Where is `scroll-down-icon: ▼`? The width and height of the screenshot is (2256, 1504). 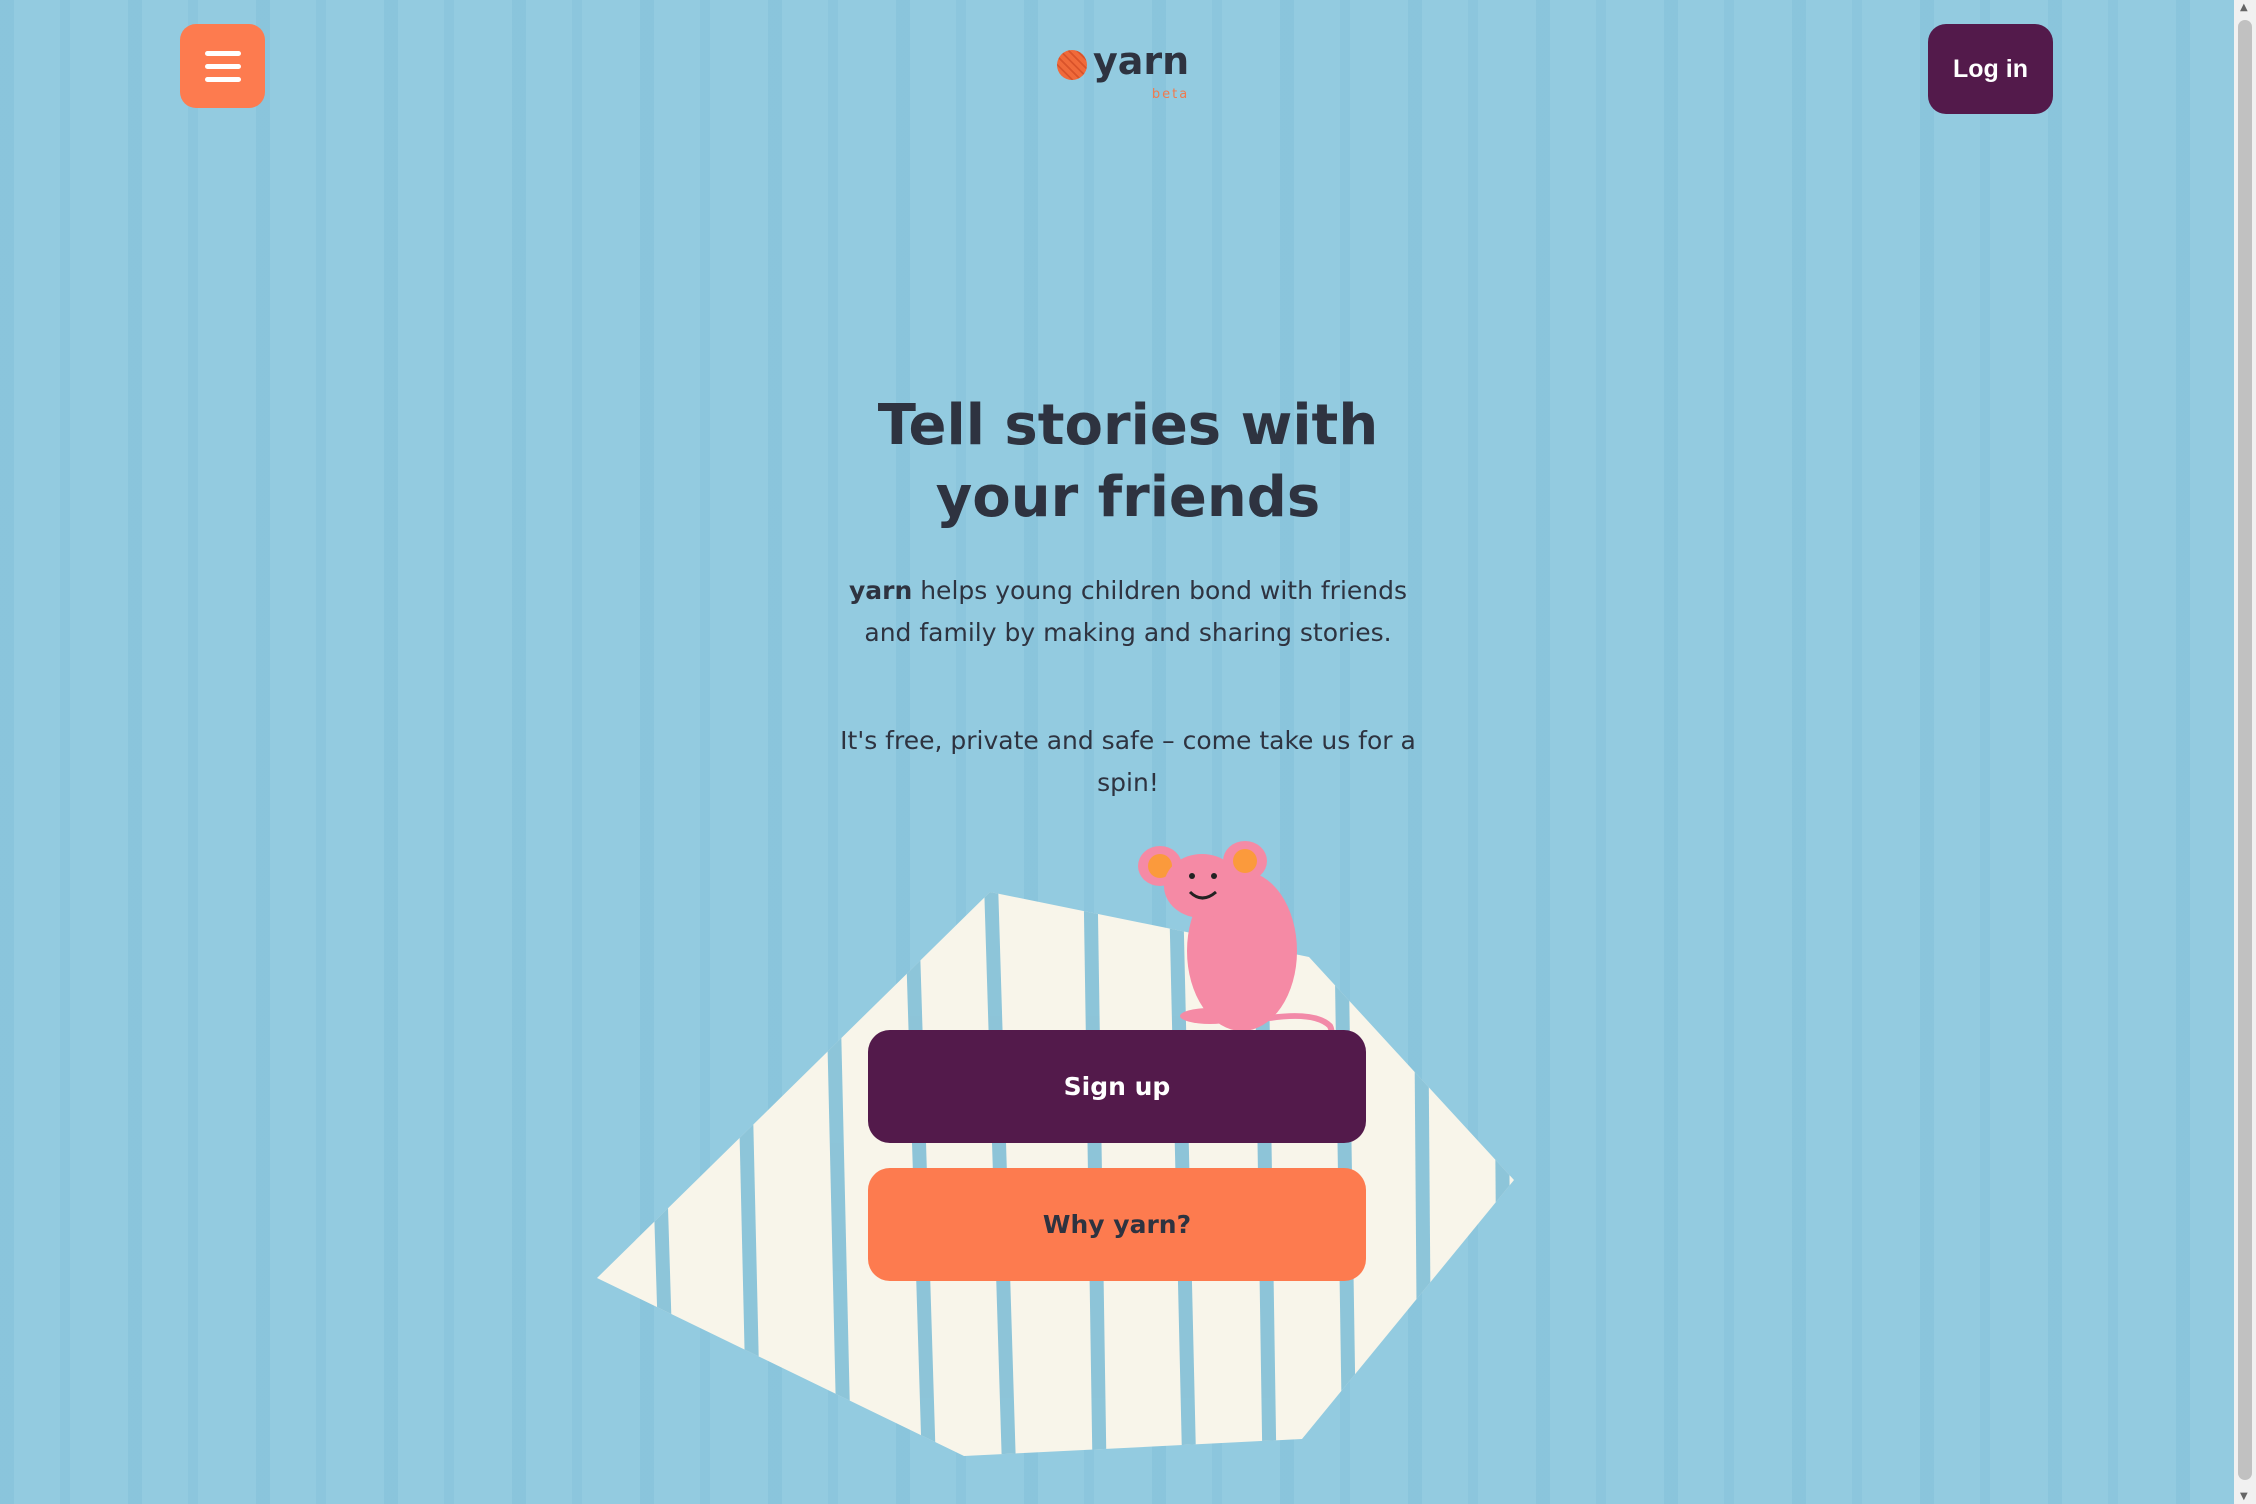
scroll-down-icon: ▼ is located at coordinates (2244, 1496).